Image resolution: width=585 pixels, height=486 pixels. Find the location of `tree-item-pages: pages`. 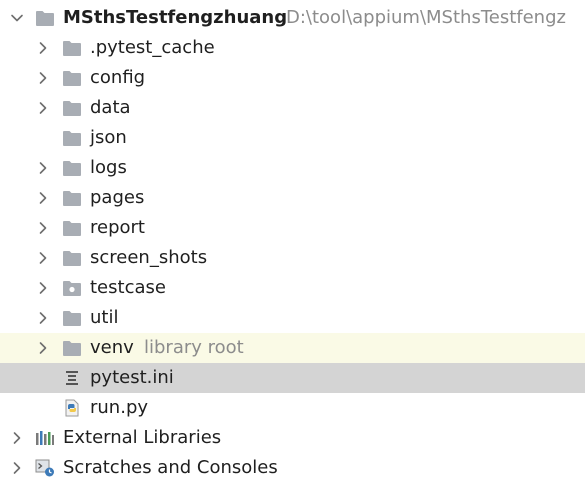

tree-item-pages: pages is located at coordinates (292, 198).